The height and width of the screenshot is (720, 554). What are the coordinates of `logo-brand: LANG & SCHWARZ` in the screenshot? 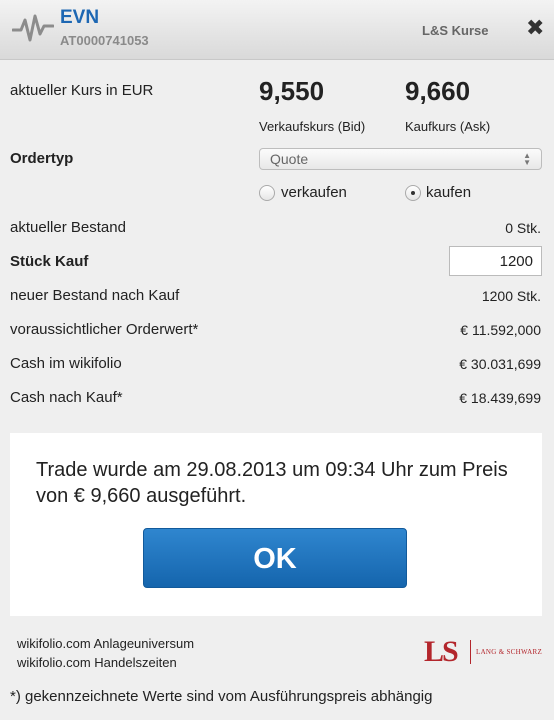 It's located at (509, 652).